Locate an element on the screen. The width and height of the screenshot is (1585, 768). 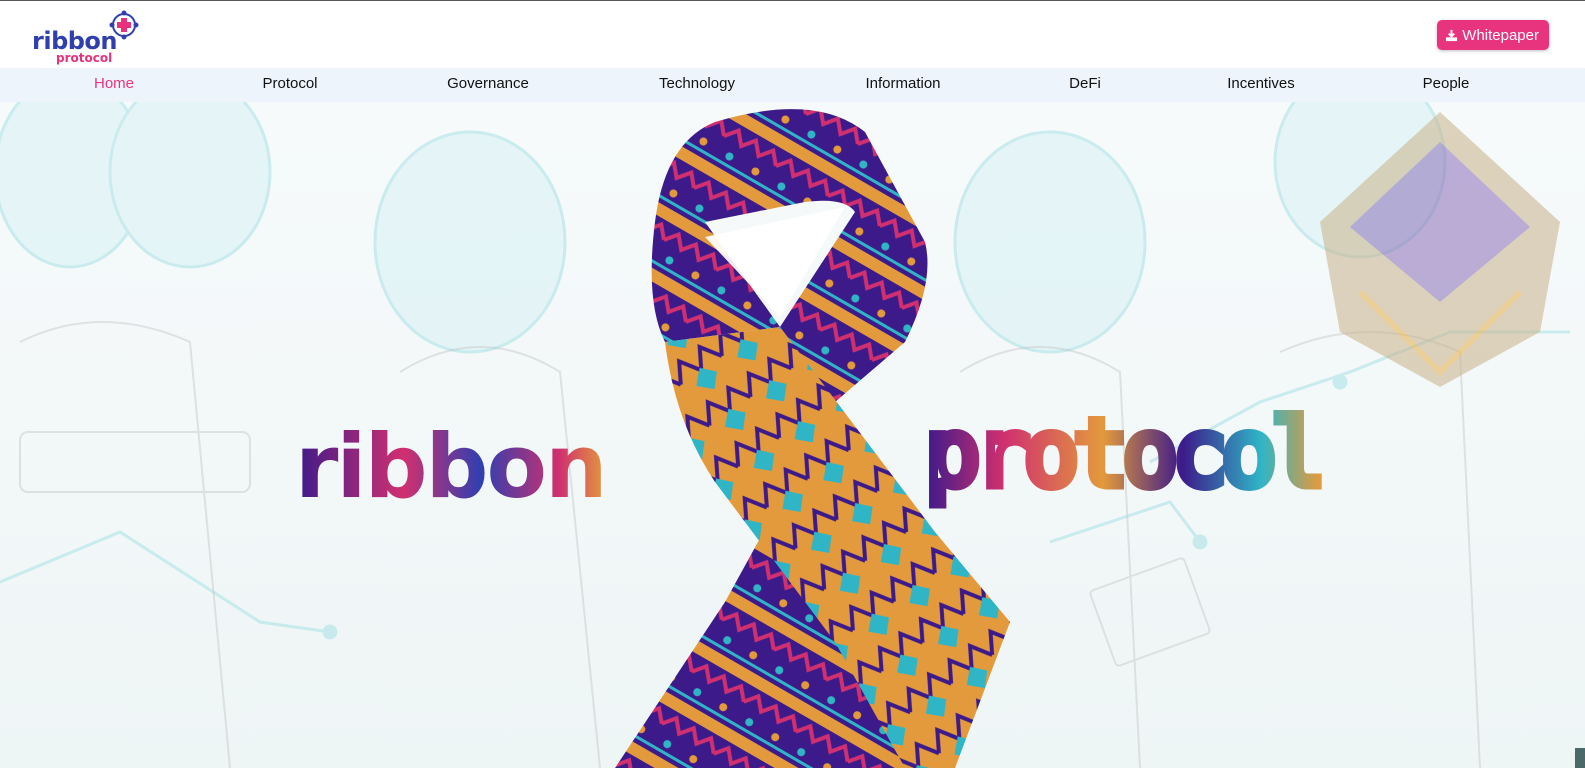
download-icon is located at coordinates (1452, 35).